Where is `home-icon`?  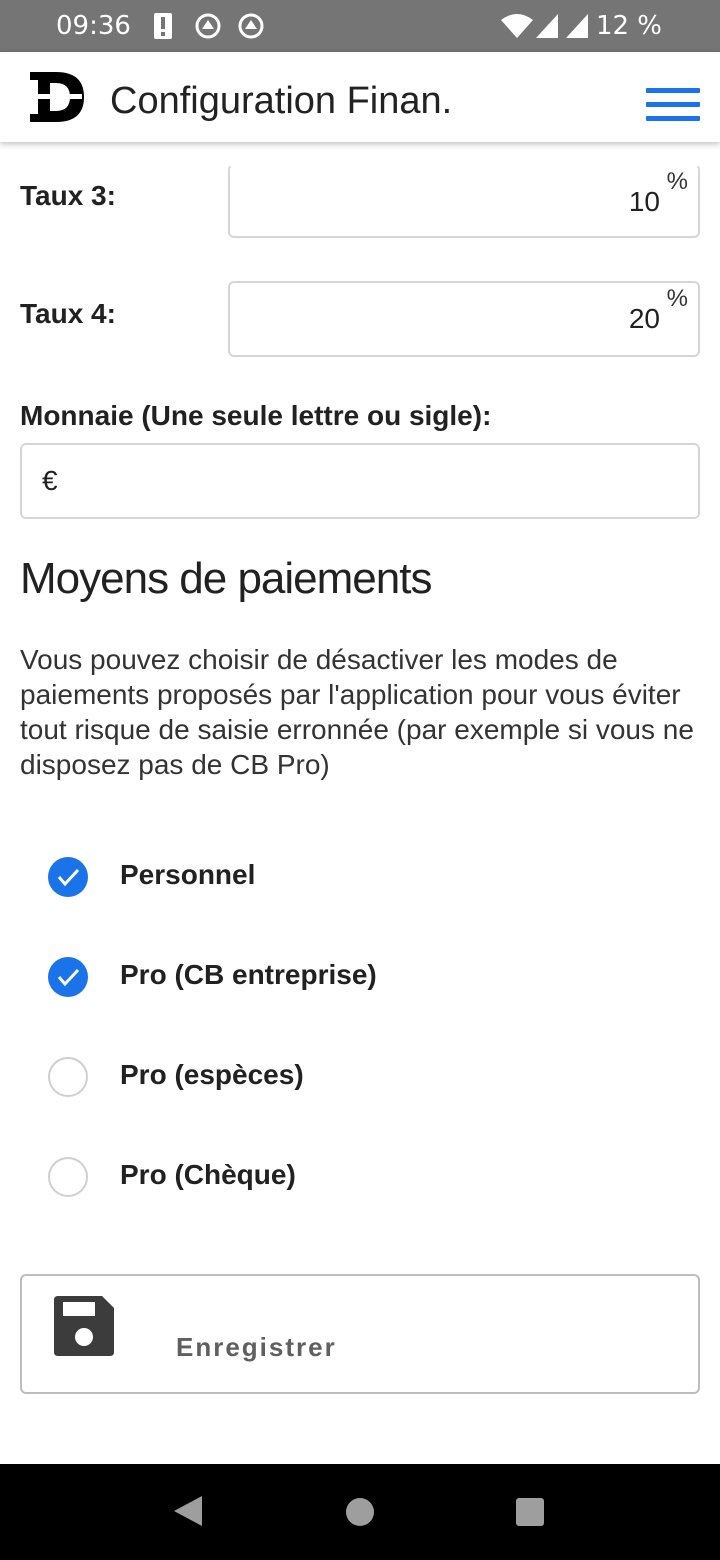
home-icon is located at coordinates (360, 1514).